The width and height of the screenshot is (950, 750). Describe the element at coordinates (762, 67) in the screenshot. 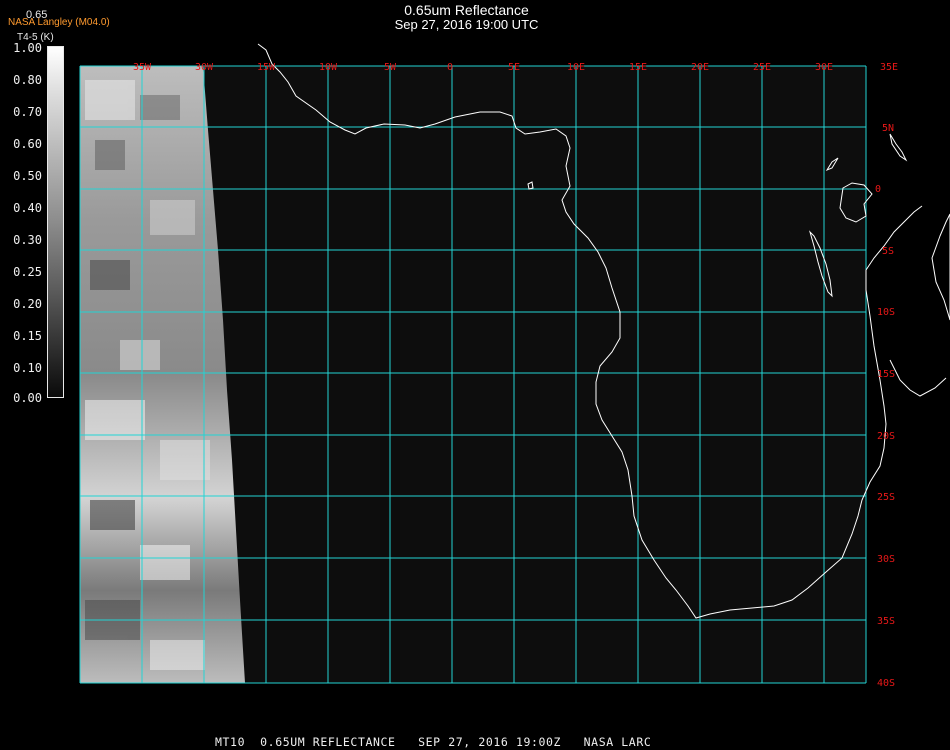

I see `lon-label: 25E` at that location.